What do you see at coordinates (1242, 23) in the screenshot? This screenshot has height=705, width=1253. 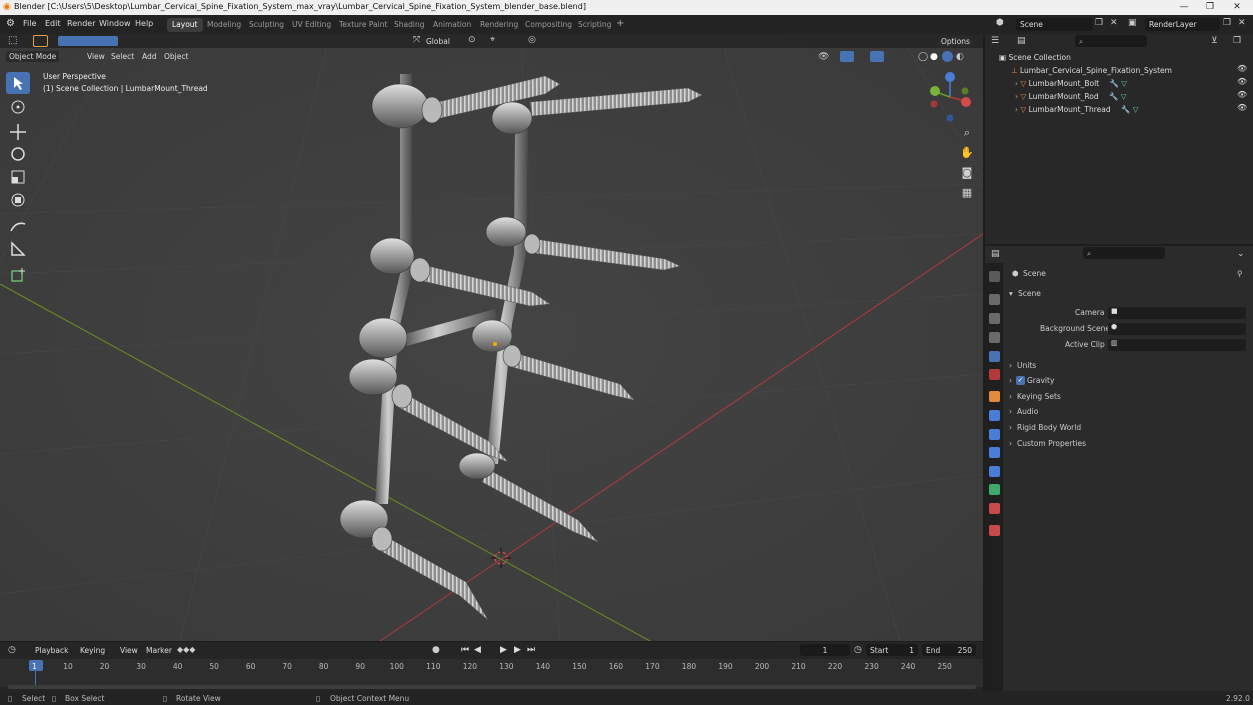 I see `delete-layer-icon: ✕` at bounding box center [1242, 23].